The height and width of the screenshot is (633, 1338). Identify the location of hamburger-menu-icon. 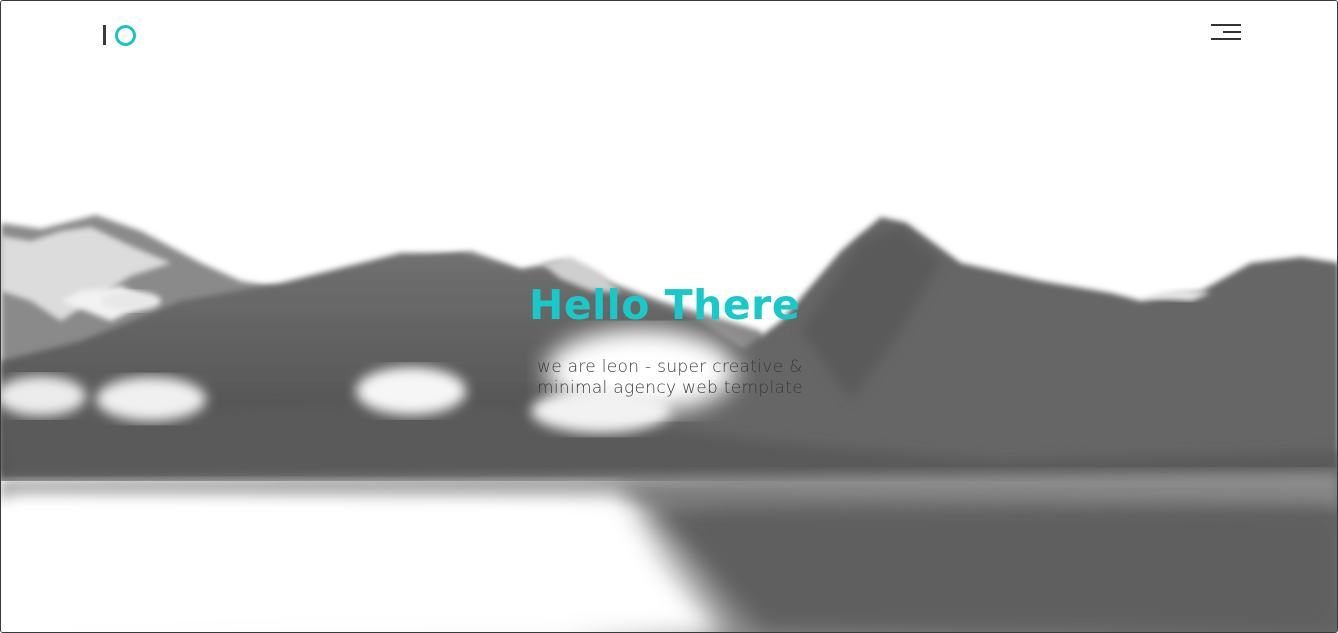
(1226, 33).